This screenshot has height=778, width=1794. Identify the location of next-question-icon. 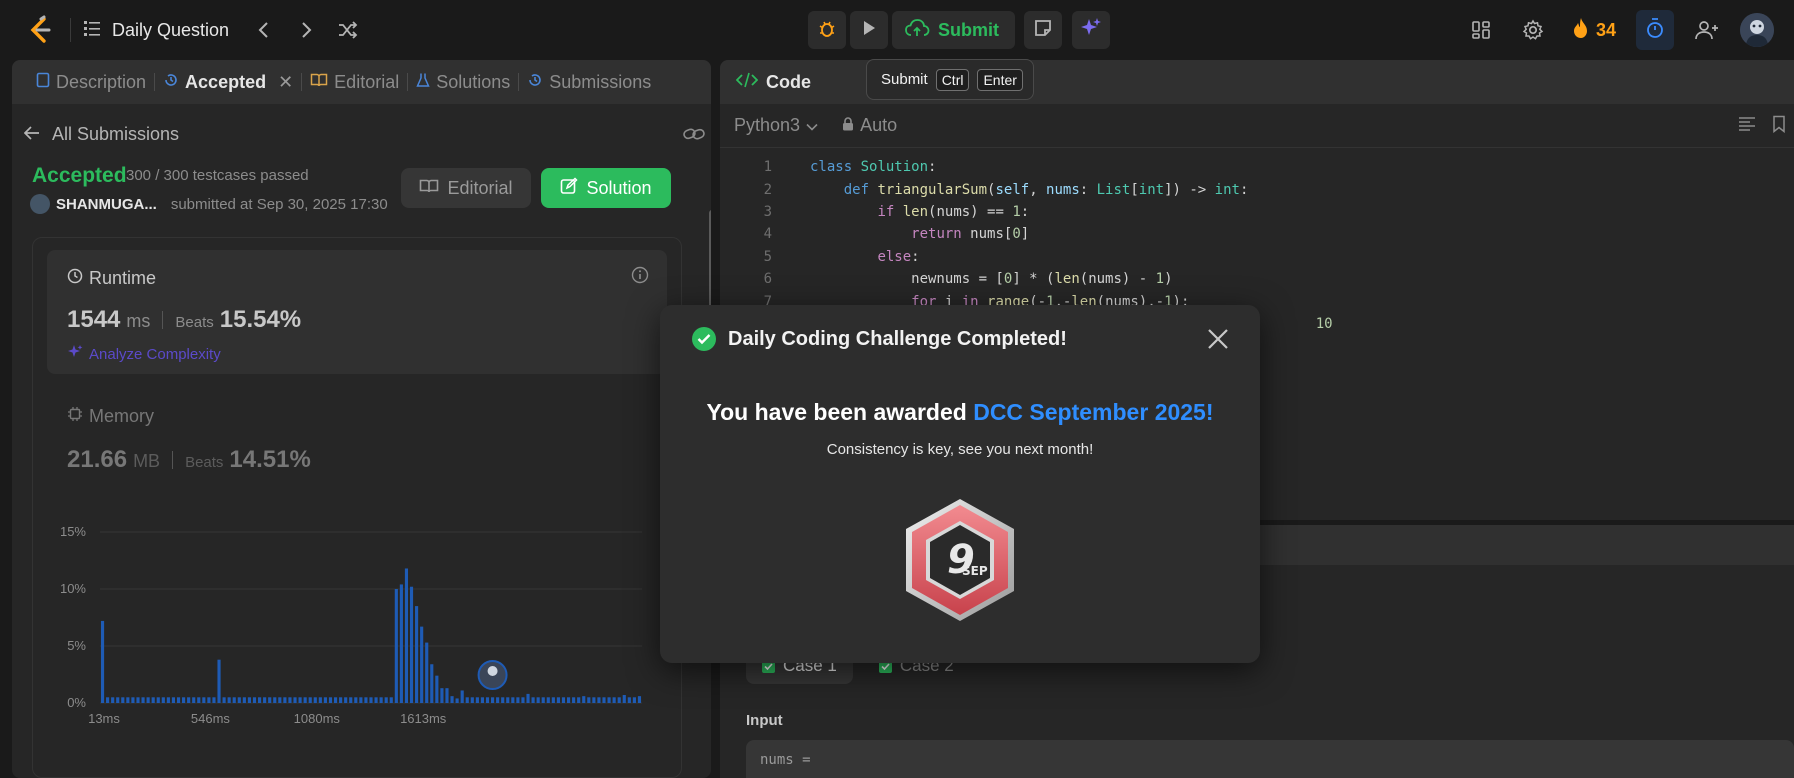
(306, 30).